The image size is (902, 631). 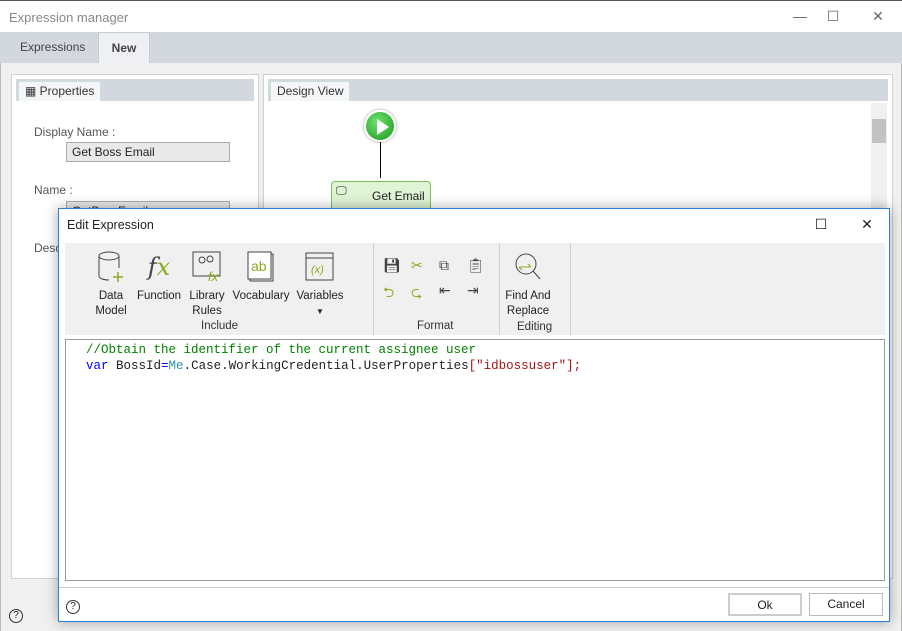 What do you see at coordinates (320, 311) in the screenshot?
I see `chevron-down-icon: ▼` at bounding box center [320, 311].